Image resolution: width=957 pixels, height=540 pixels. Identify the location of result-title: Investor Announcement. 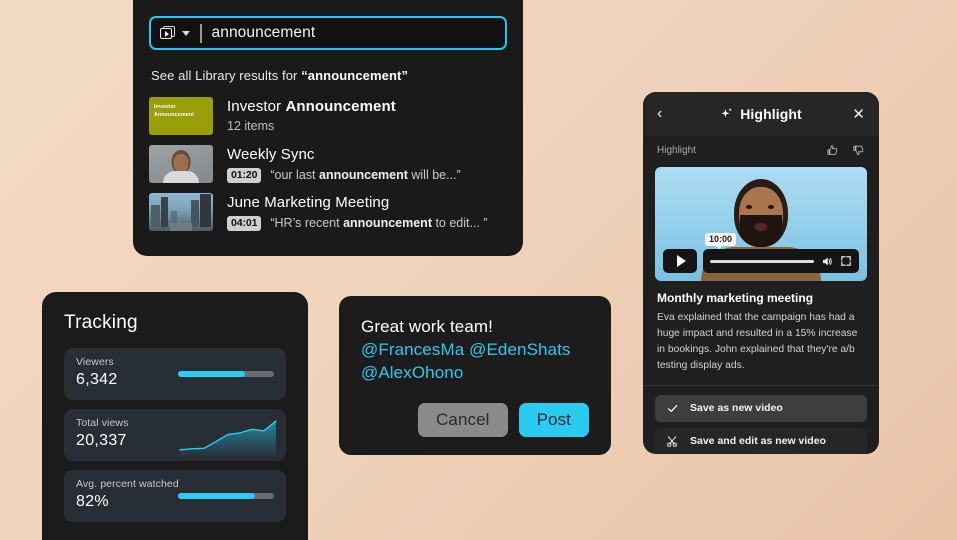
(311, 106).